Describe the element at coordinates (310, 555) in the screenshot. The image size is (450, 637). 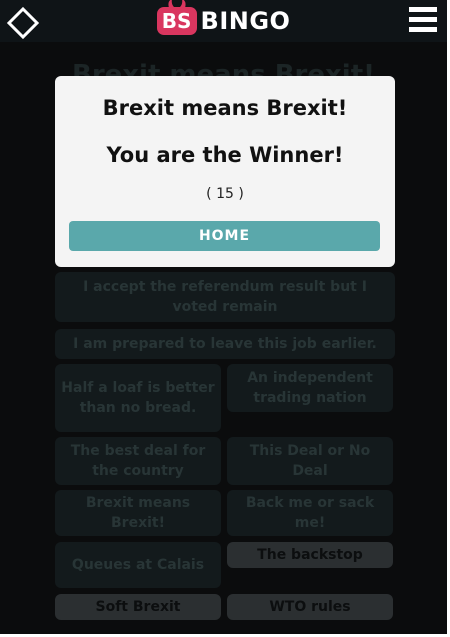
I see `bingo-tile-marked: The backstop` at that location.